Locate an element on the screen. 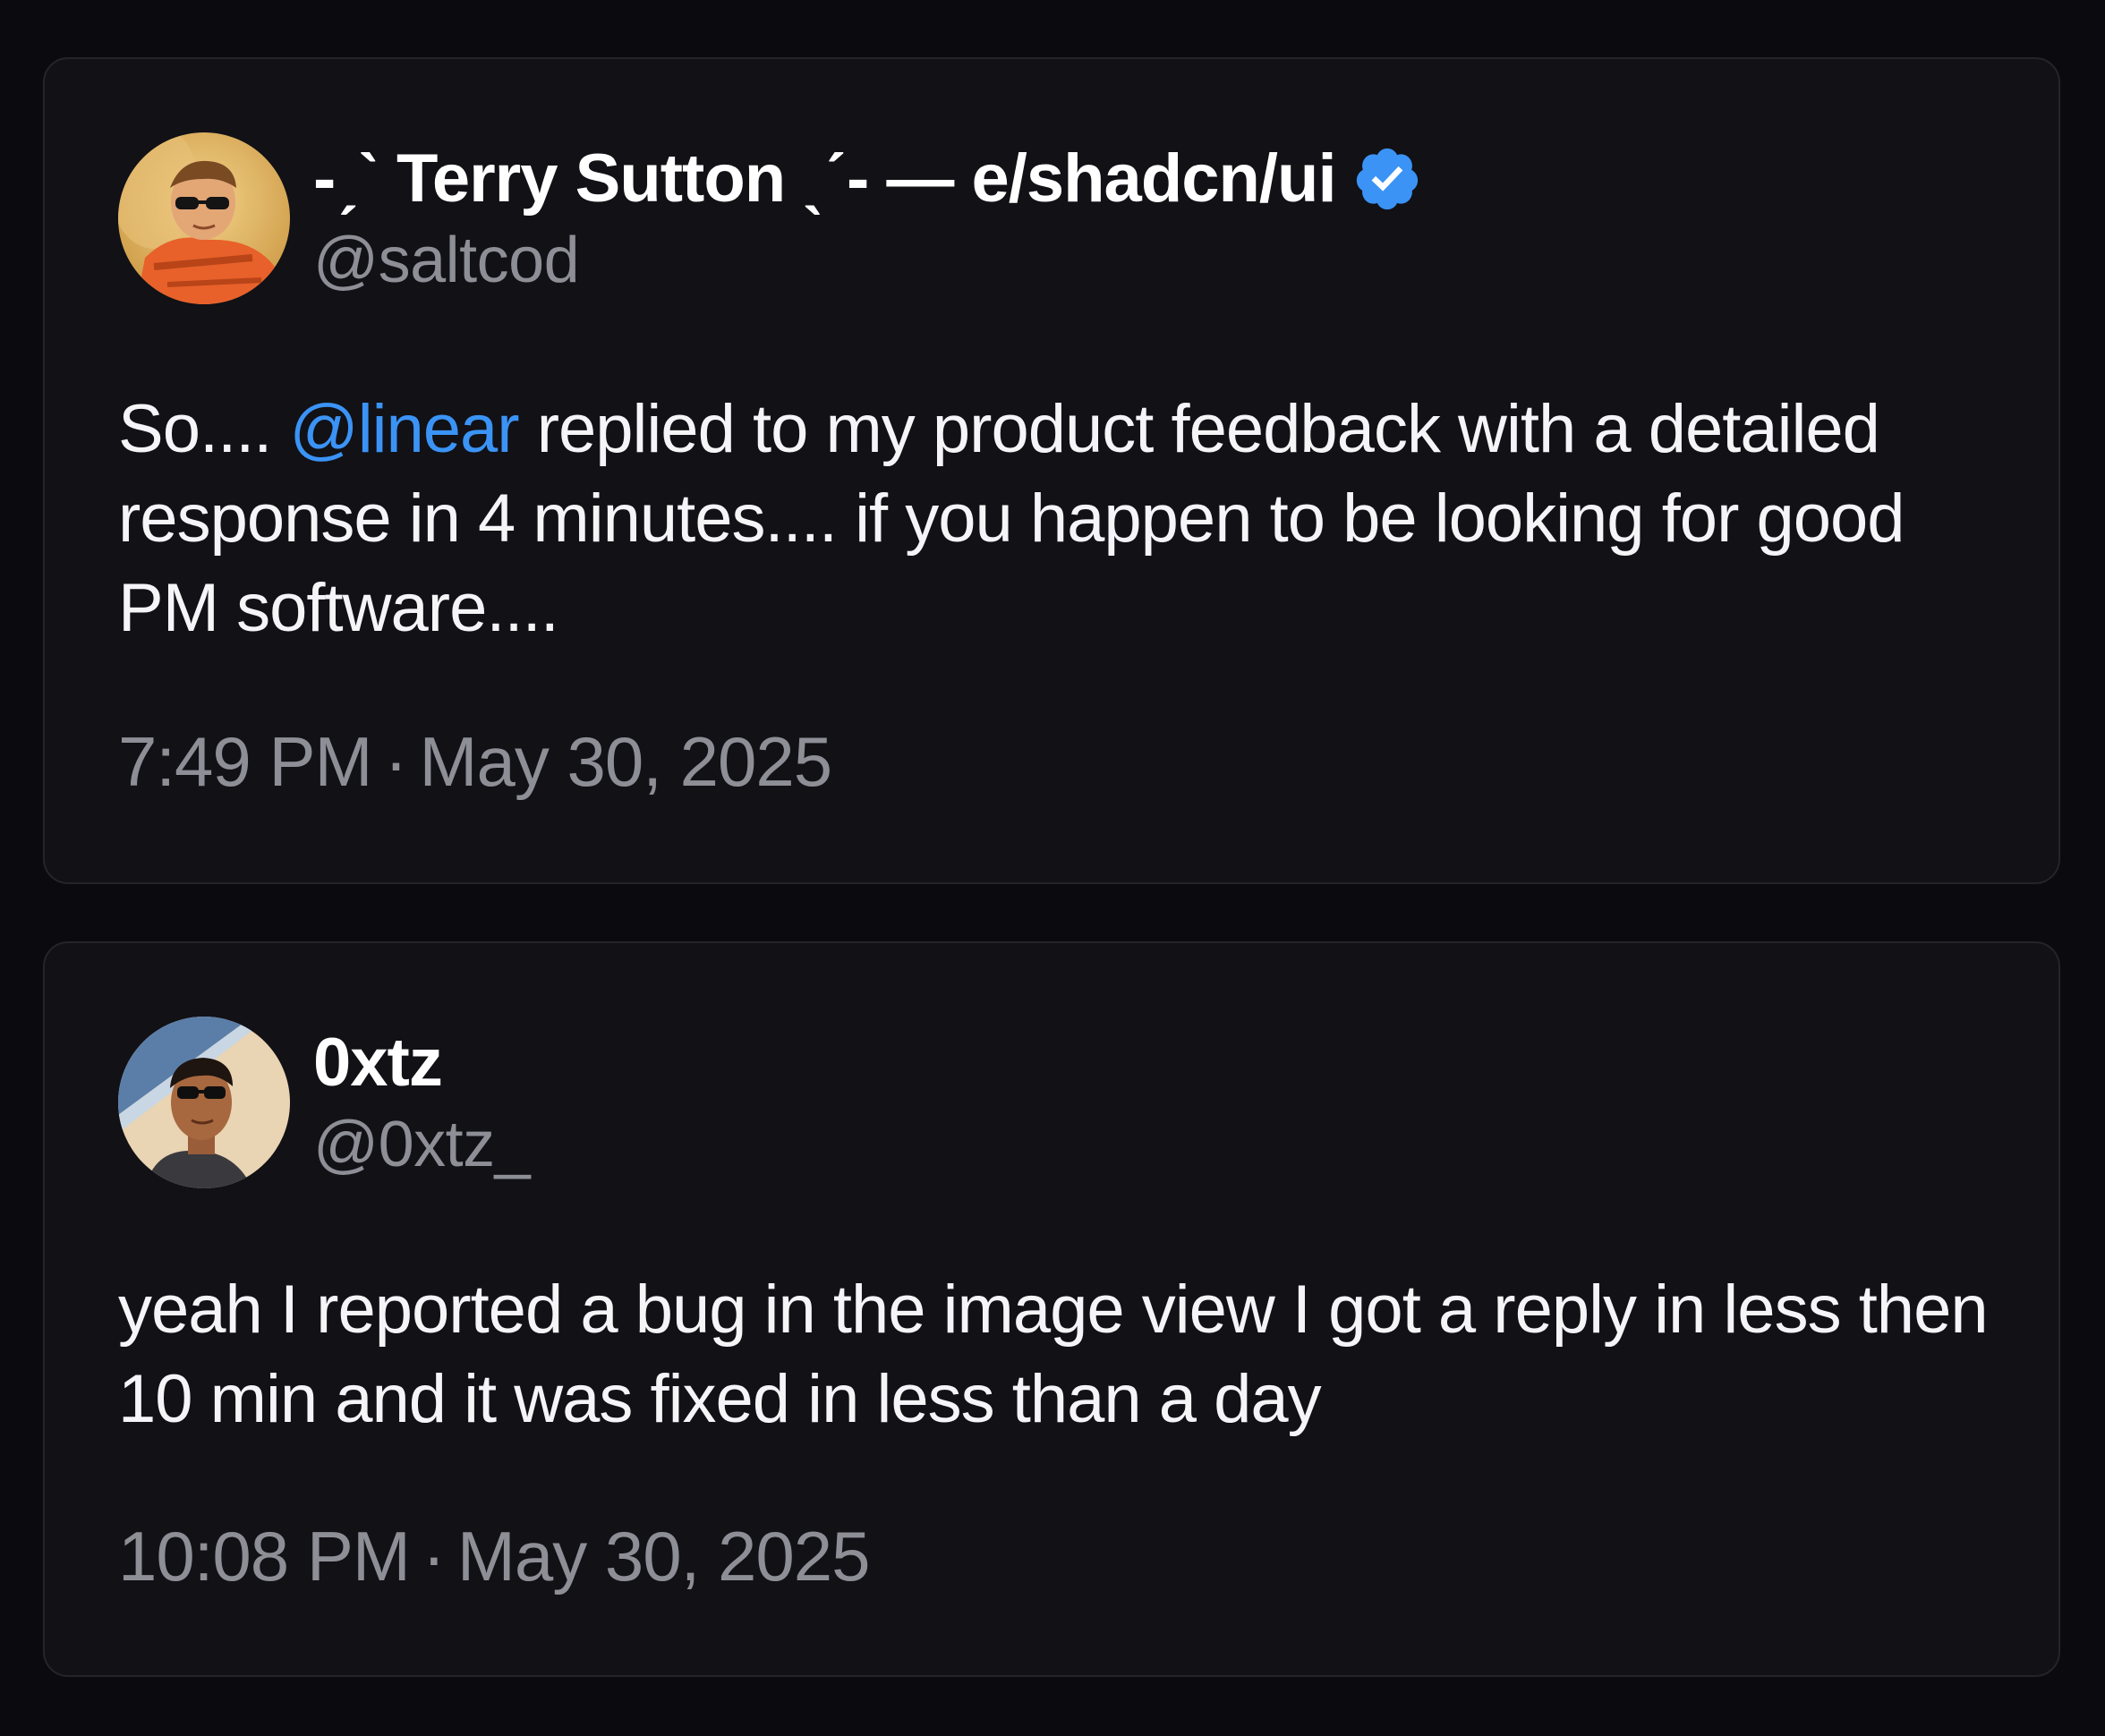 Image resolution: width=2105 pixels, height=1736 pixels. author-handle: @0xtz_ is located at coordinates (422, 1144).